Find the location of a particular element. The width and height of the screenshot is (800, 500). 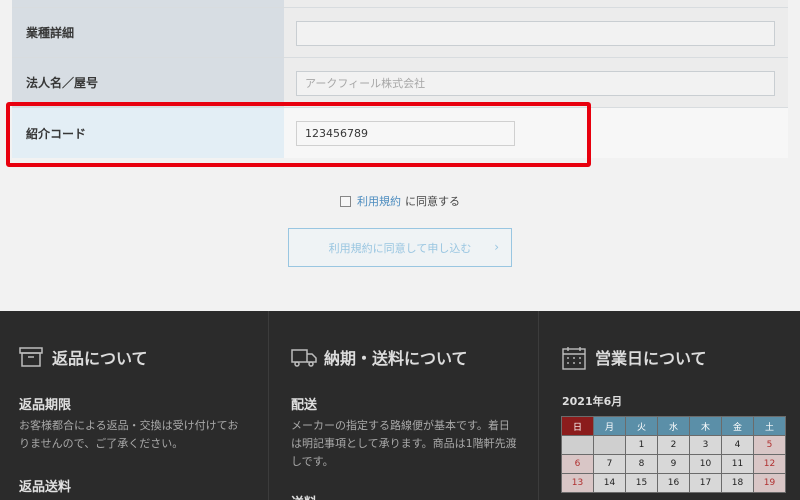

company-name-input is located at coordinates (535, 83).